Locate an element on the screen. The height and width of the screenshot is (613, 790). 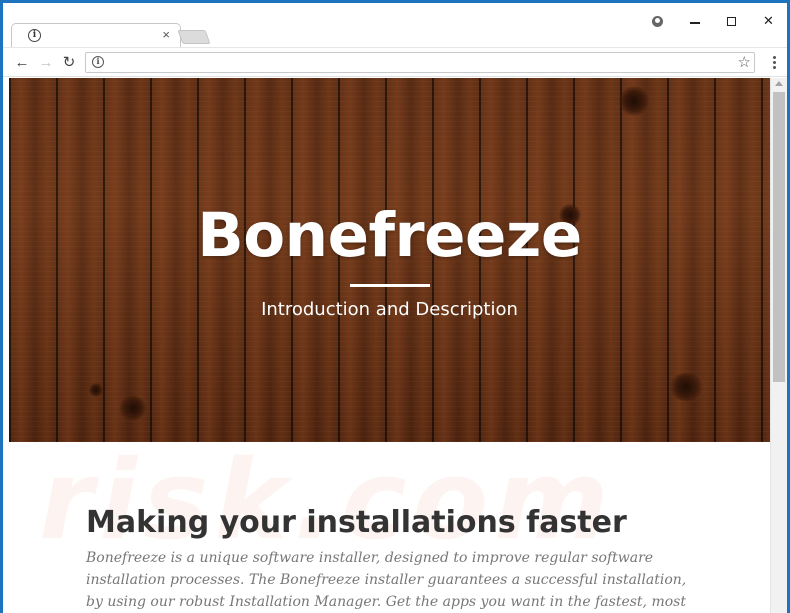
forward-button: → is located at coordinates (46, 62).